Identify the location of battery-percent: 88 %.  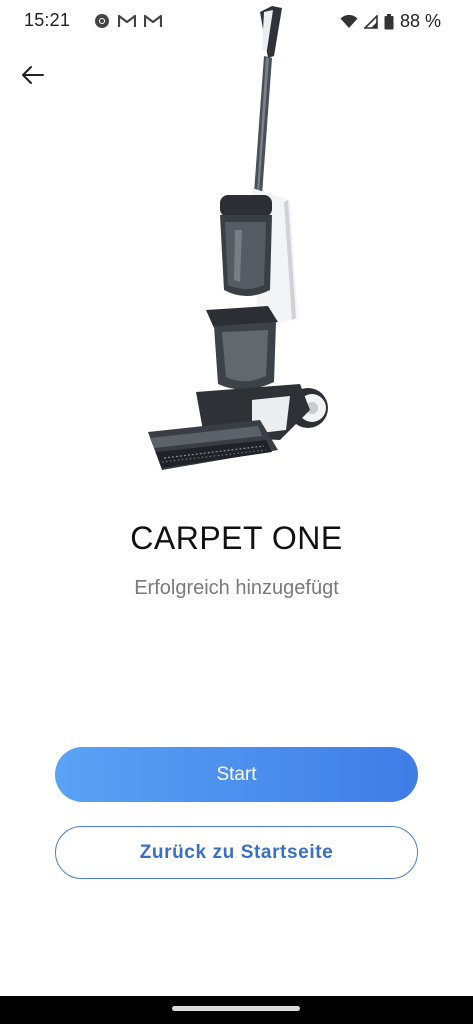
(420, 21).